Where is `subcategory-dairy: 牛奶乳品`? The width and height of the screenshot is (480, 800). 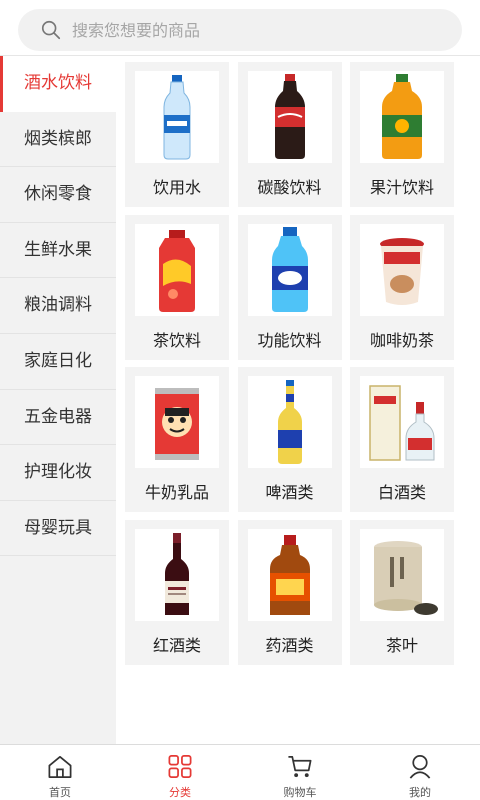
subcategory-dairy: 牛奶乳品 is located at coordinates (177, 439).